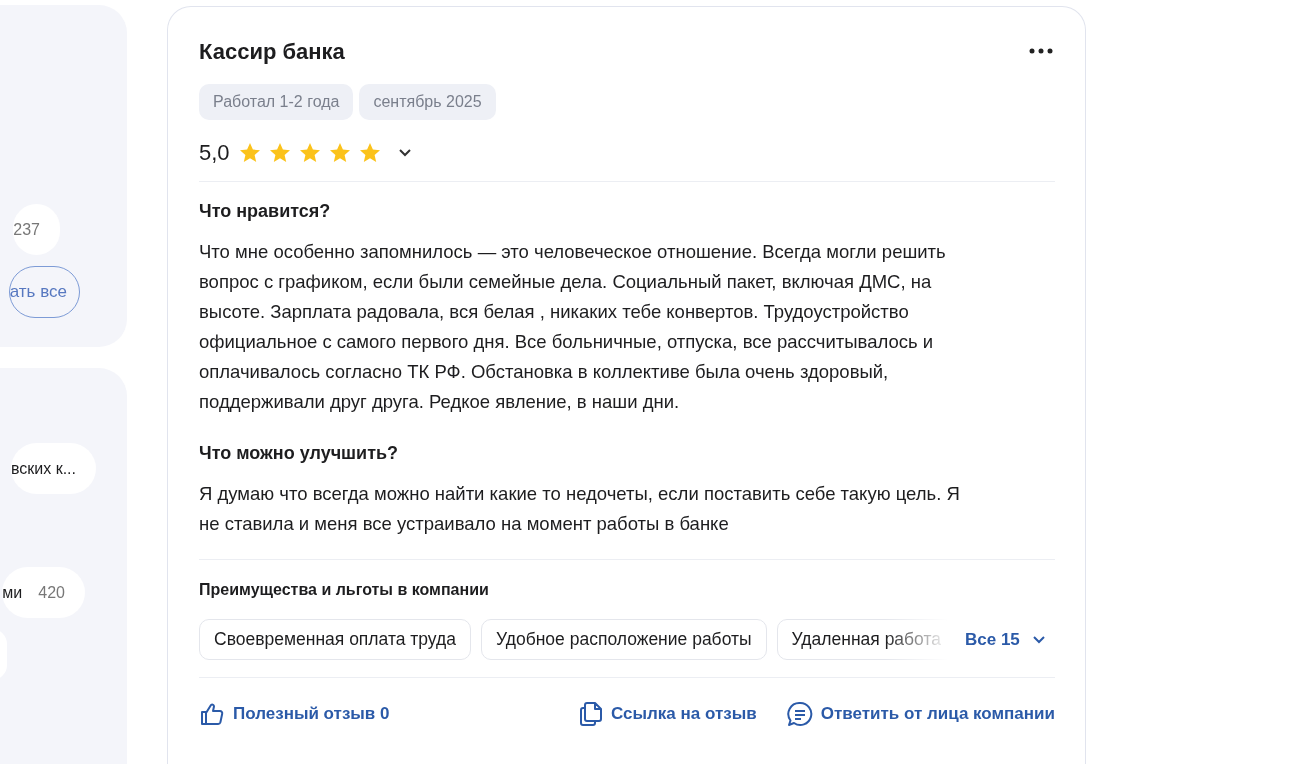 The width and height of the screenshot is (1298, 764). What do you see at coordinates (214, 153) in the screenshot?
I see `rating-value: 5,0` at bounding box center [214, 153].